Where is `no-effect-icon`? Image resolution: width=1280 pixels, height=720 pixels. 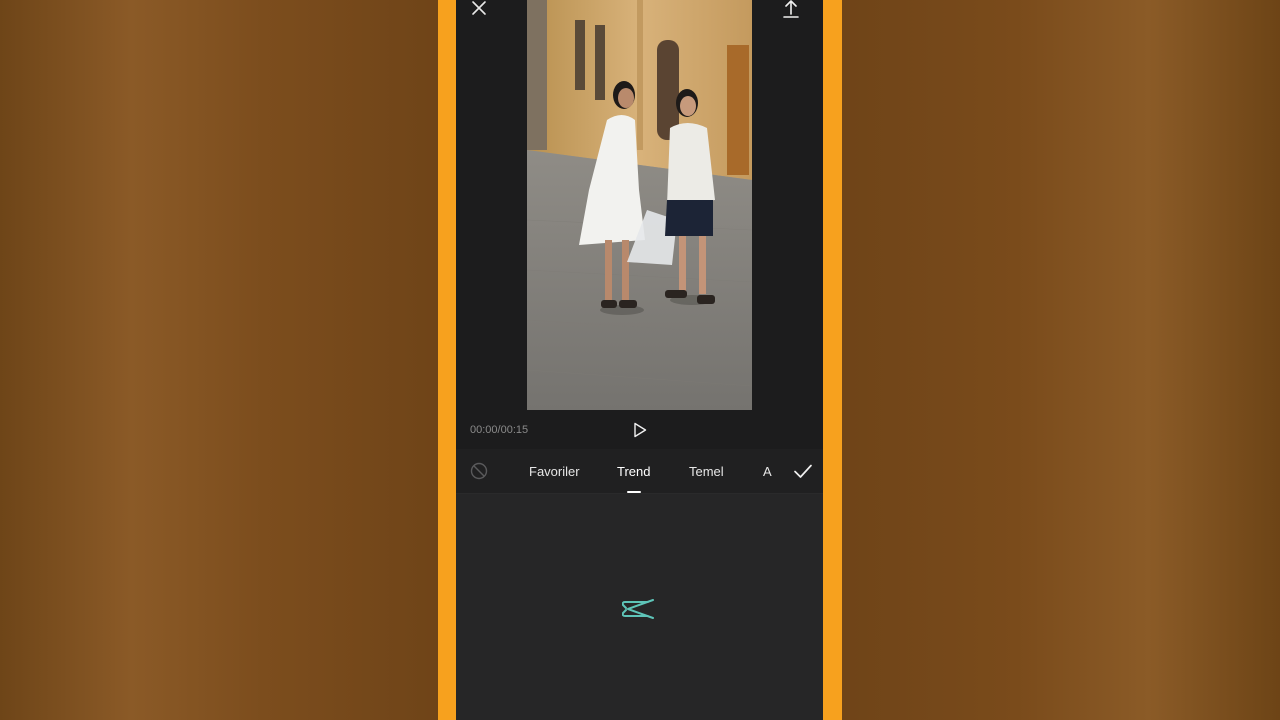
no-effect-icon is located at coordinates (479, 471).